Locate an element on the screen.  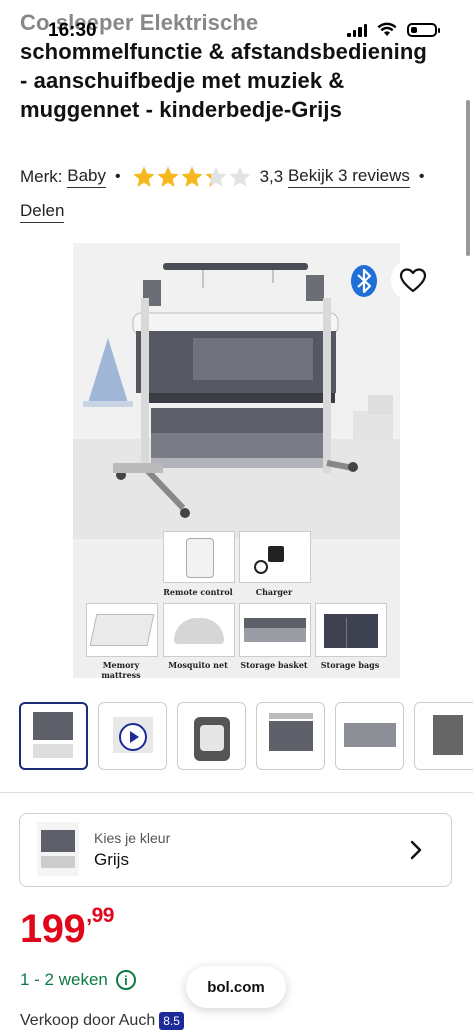
heart-icon is located at coordinates (413, 280).